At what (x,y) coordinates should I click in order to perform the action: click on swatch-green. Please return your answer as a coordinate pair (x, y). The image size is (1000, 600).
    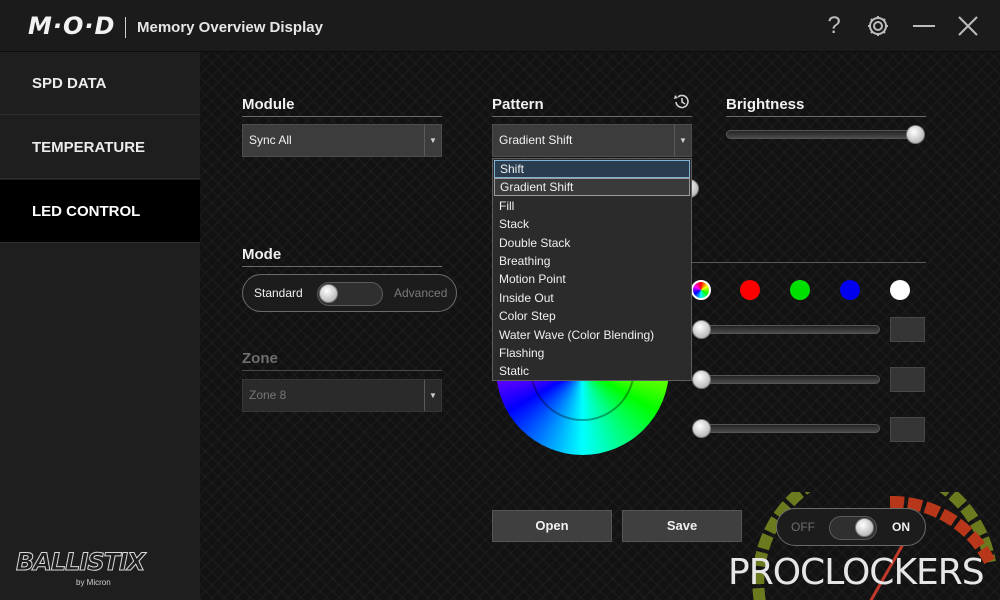
    Looking at the image, I should click on (800, 290).